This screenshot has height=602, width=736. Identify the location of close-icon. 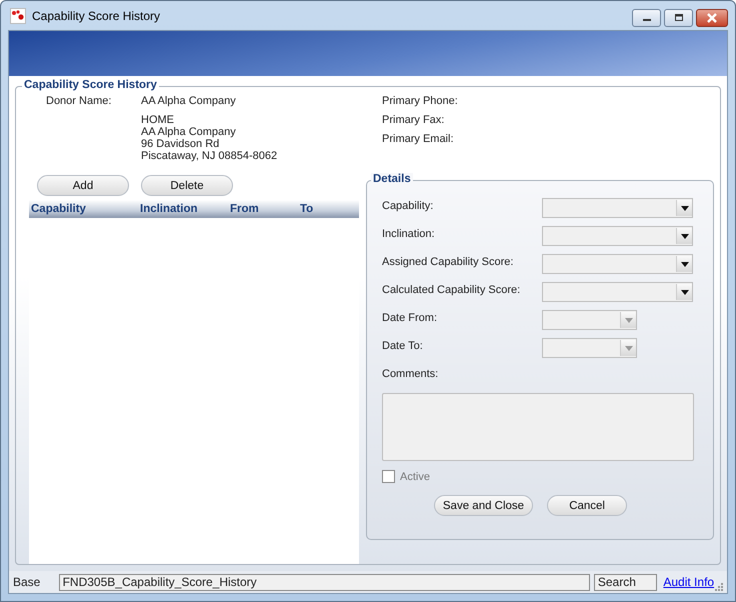
(712, 18).